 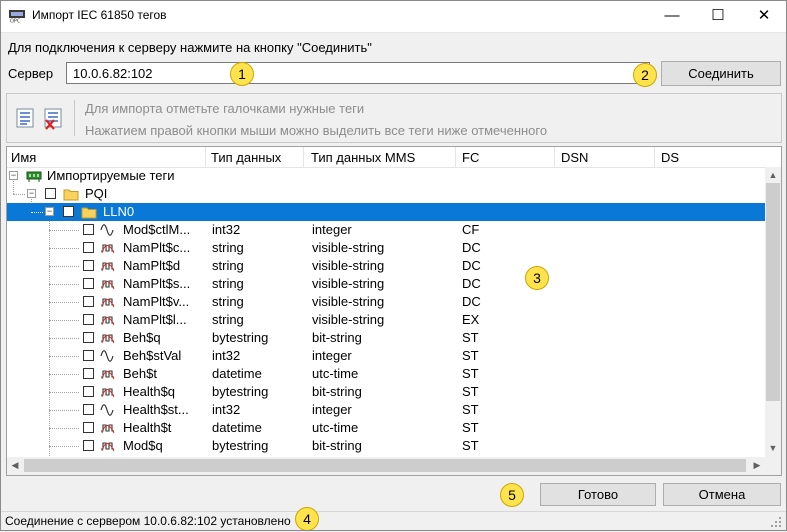 I want to click on tag-row: Mod$ctlM... int32 integer CF, so click(x=386, y=230).